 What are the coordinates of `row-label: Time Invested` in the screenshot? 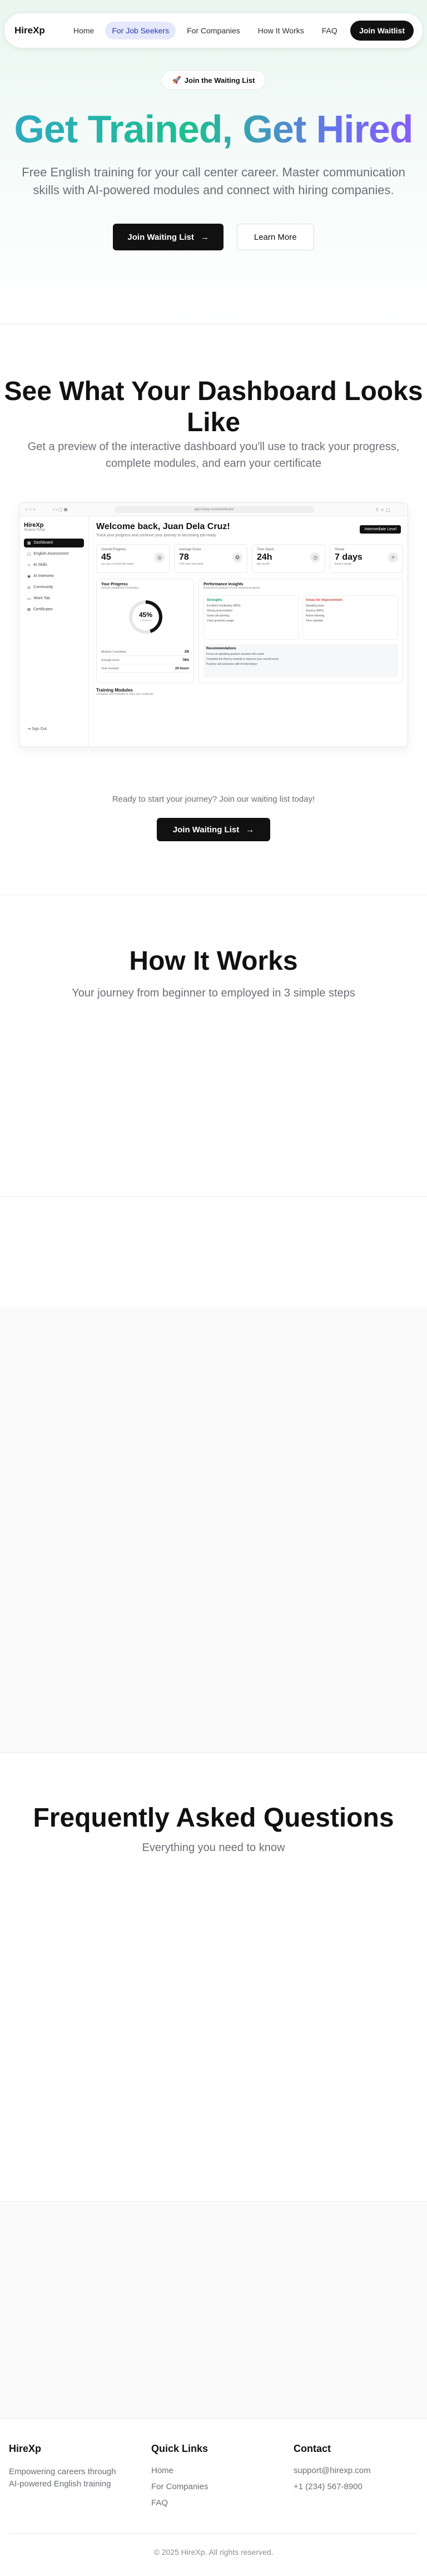 It's located at (110, 668).